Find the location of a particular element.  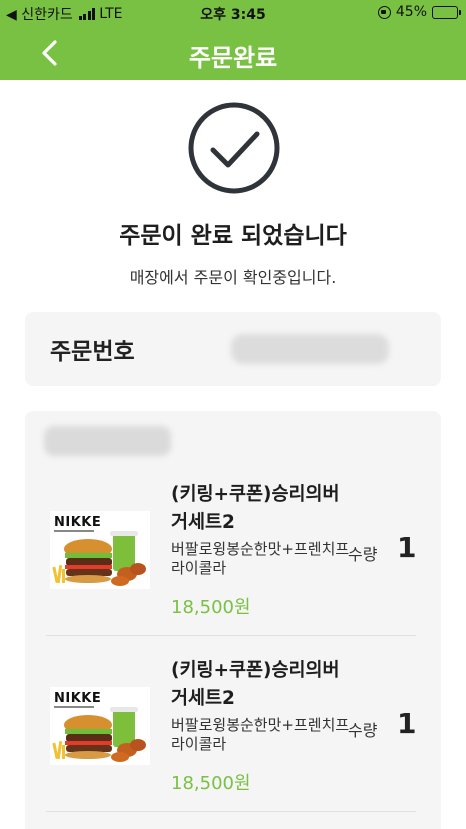

completion-subtitle: 매장에서 주문이 확인중입니다. is located at coordinates (233, 277).